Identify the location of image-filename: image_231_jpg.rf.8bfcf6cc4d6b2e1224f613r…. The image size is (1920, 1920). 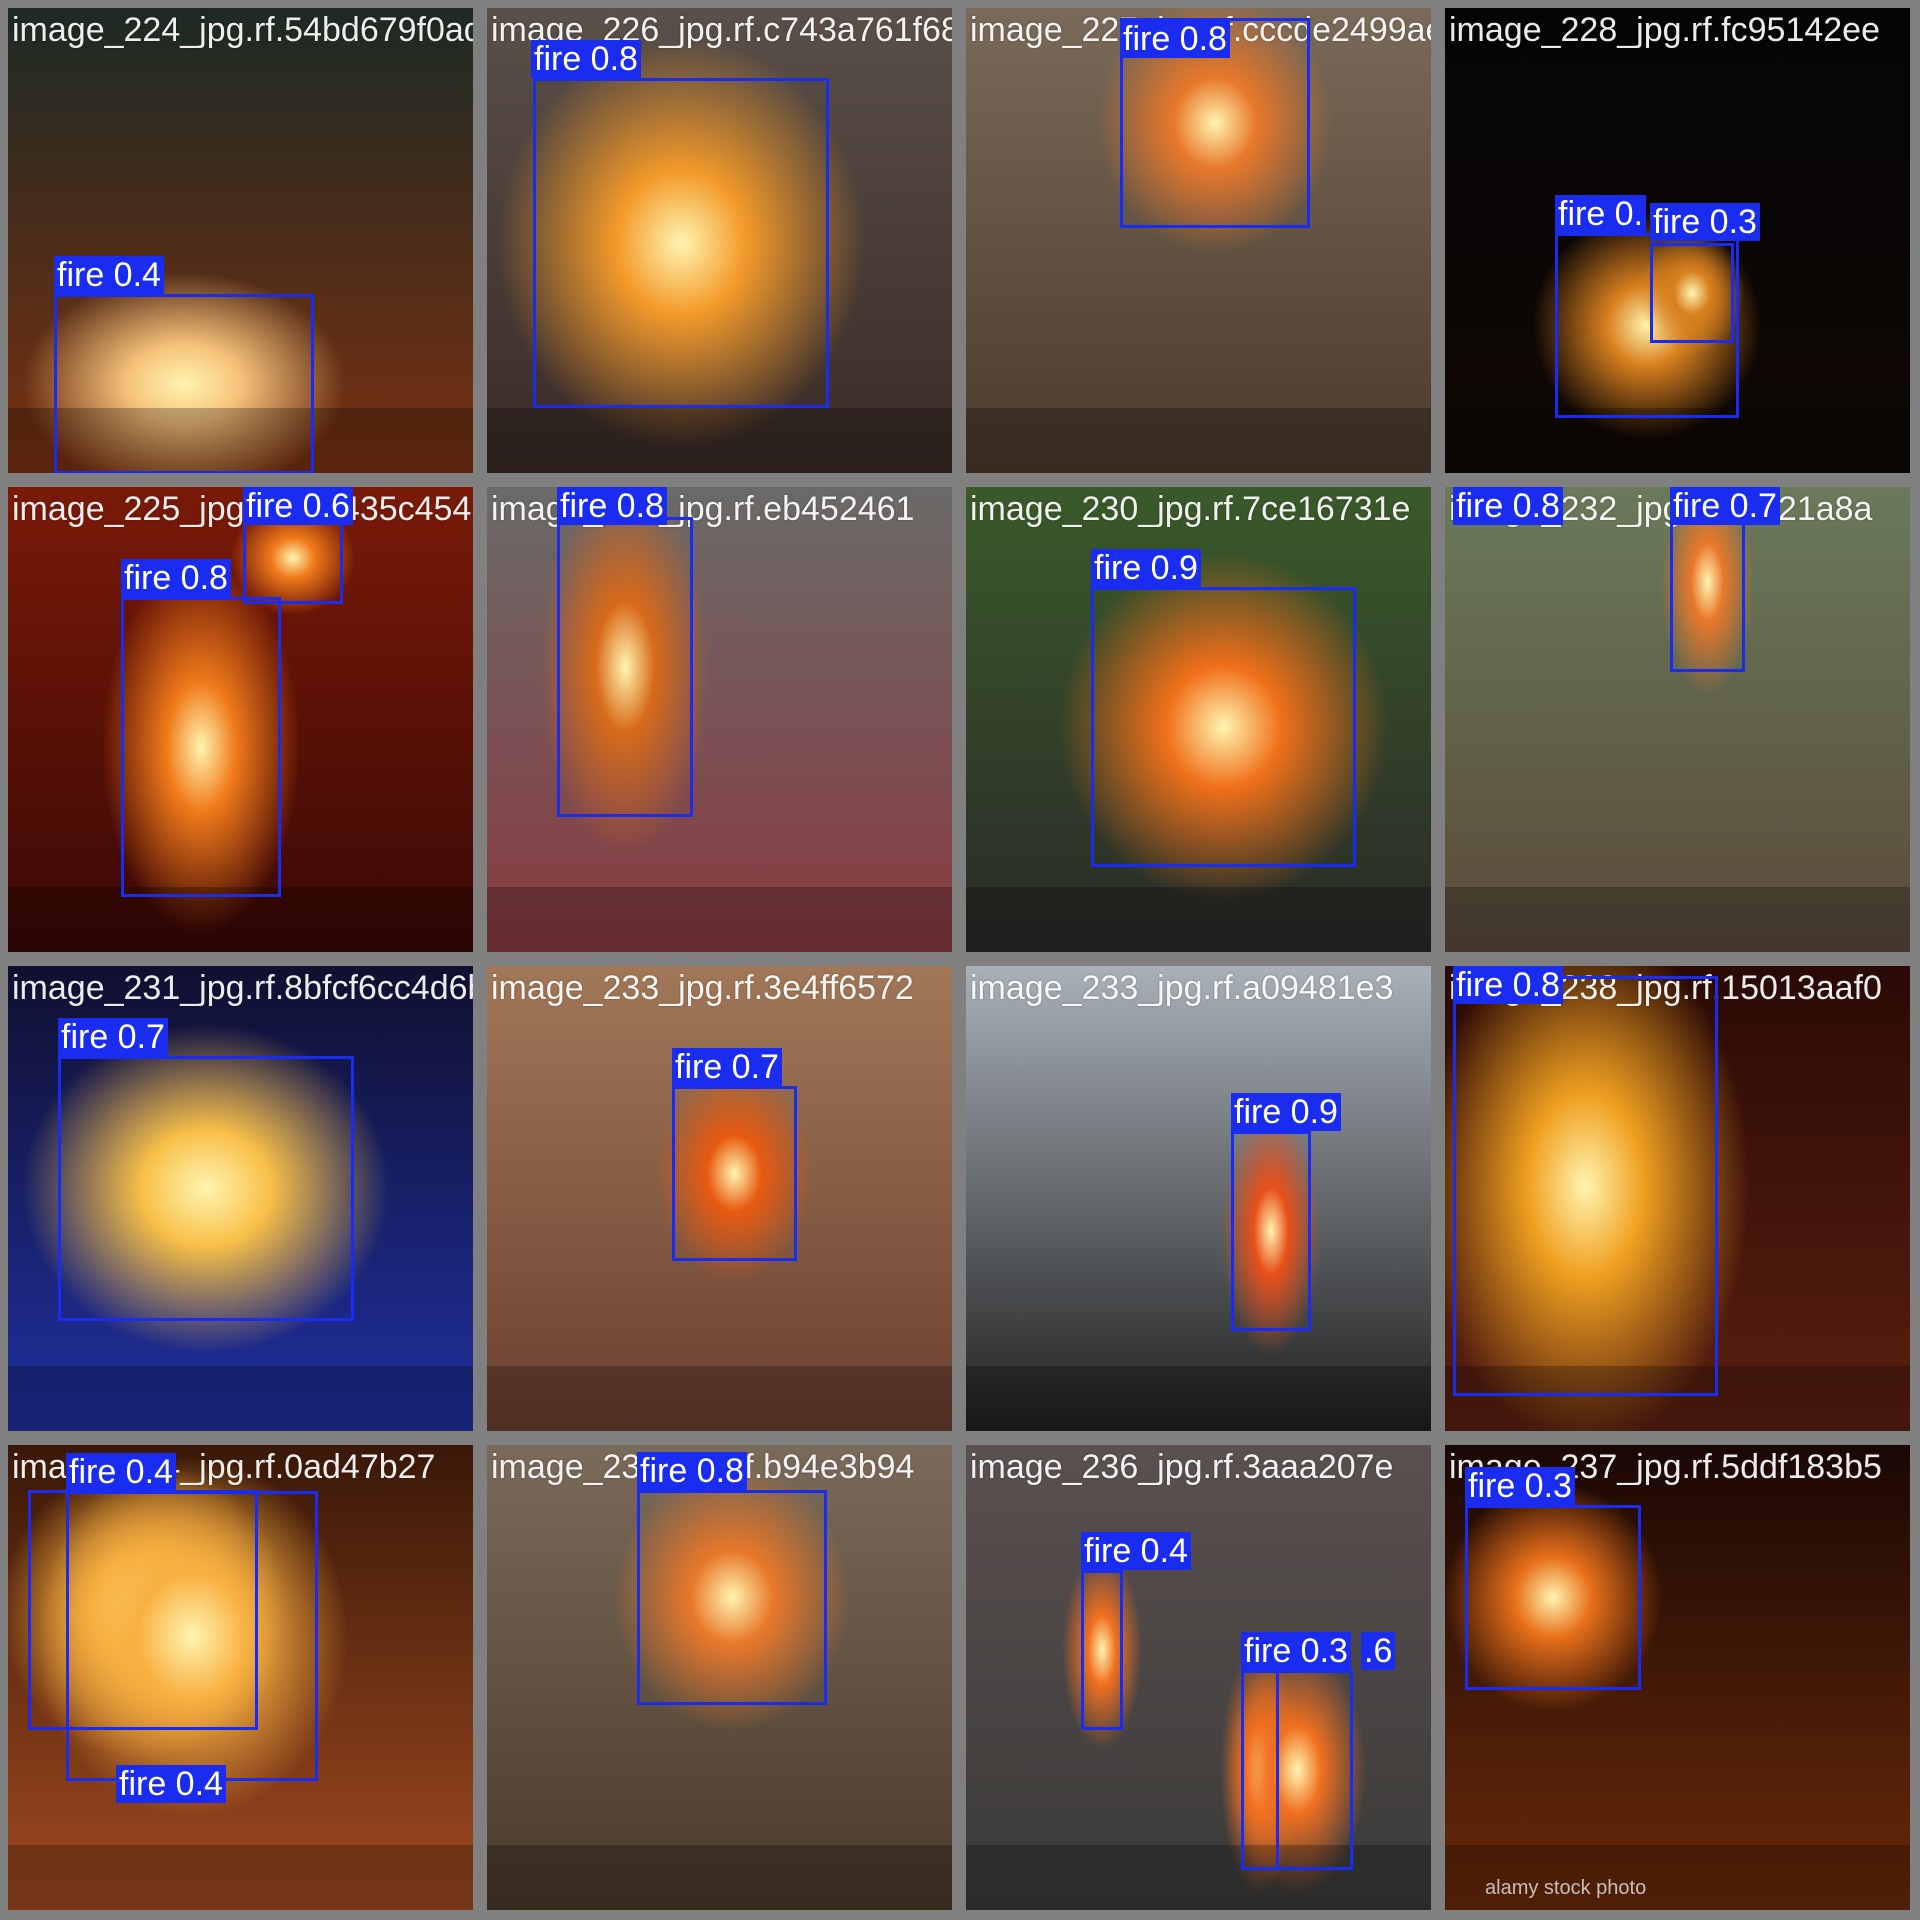
(242, 988).